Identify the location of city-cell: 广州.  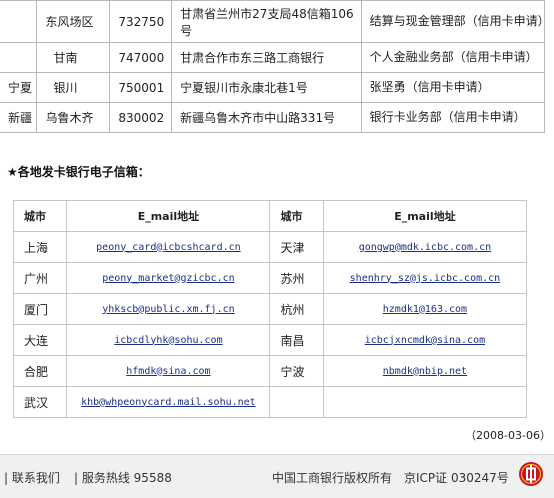
(40, 278).